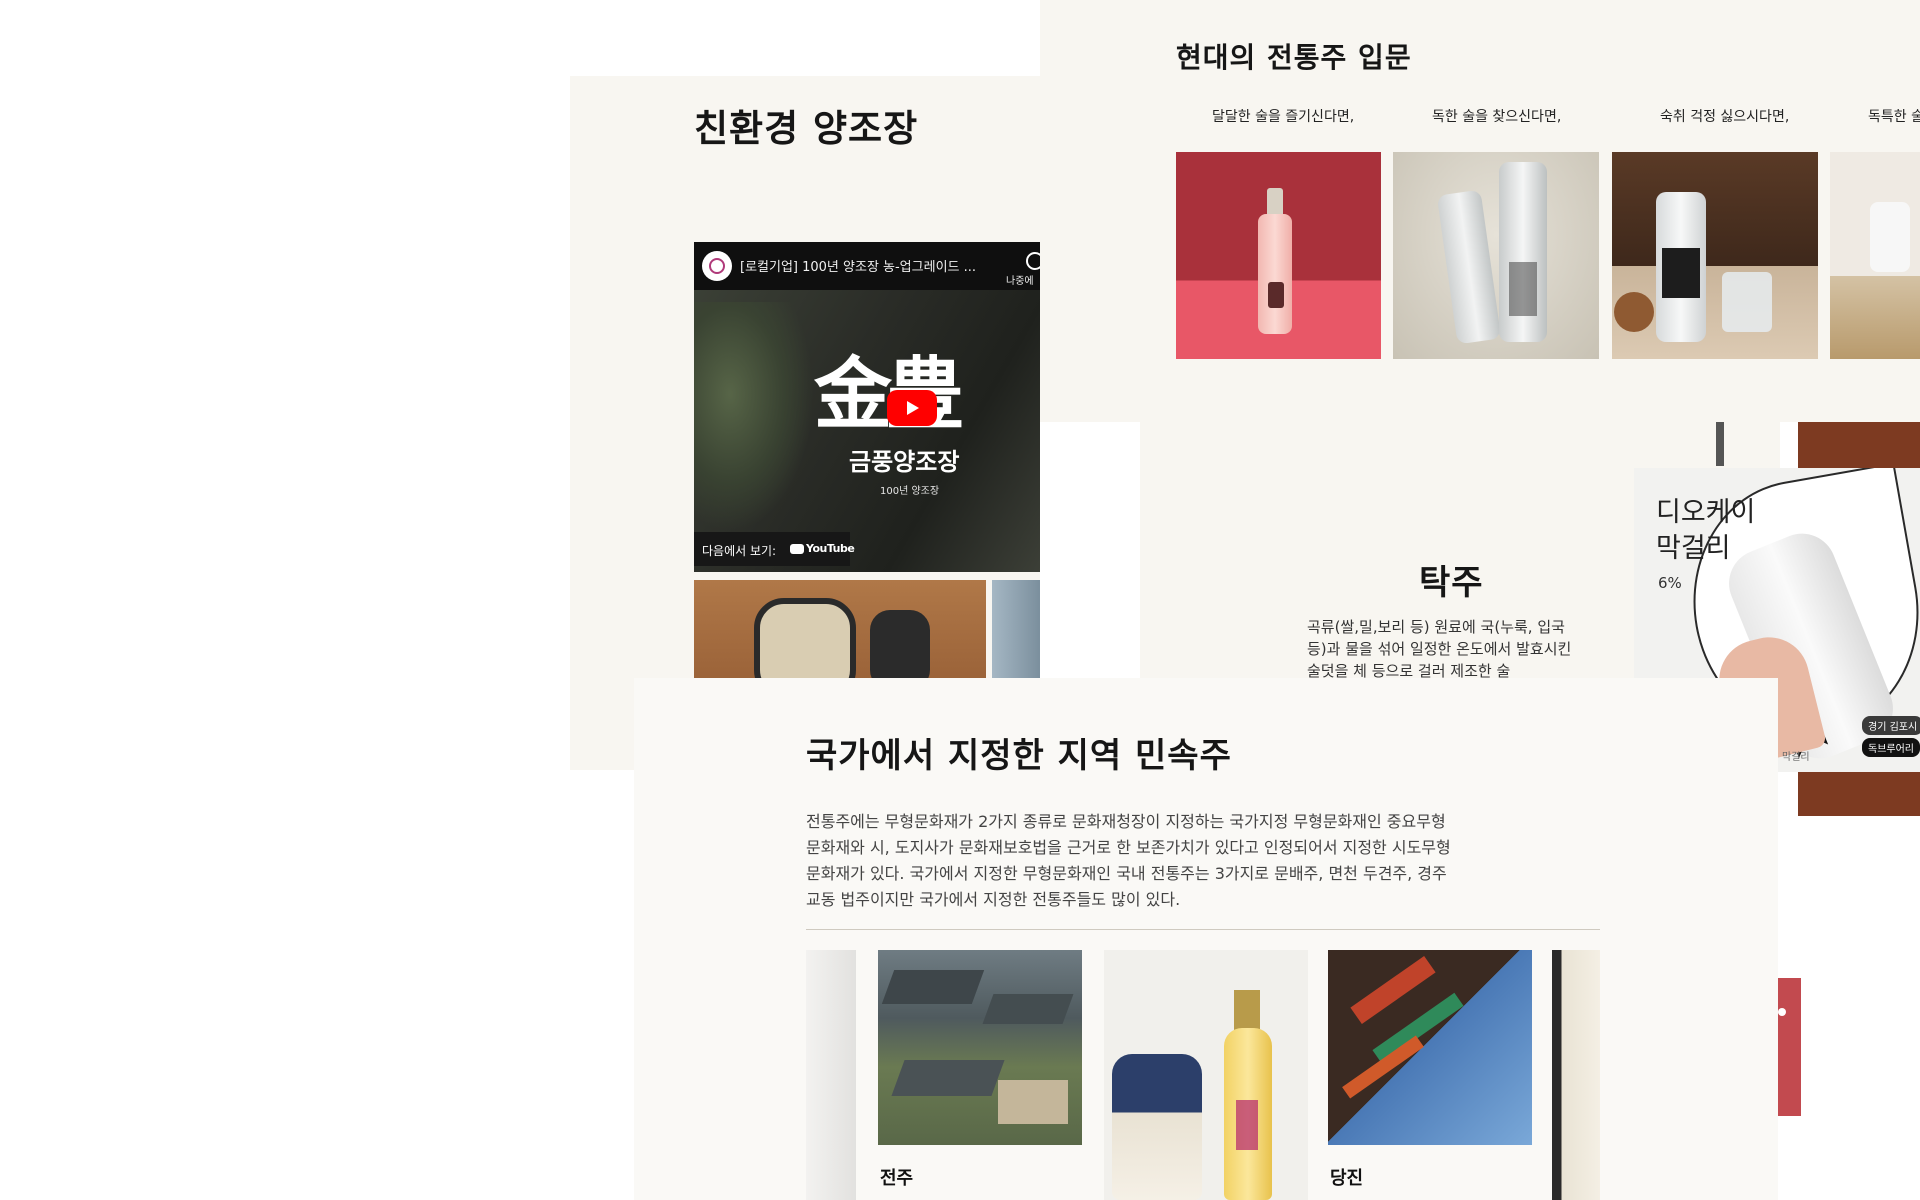 The height and width of the screenshot is (1200, 1920). What do you see at coordinates (1706, 512) in the screenshot?
I see `product-name-line-1: 디오케이` at bounding box center [1706, 512].